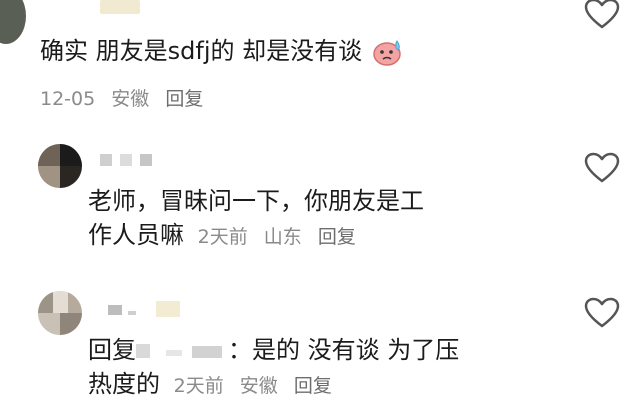  Describe the element at coordinates (136, 235) in the screenshot. I see `comment-text-line2: 作人员嘛` at that location.